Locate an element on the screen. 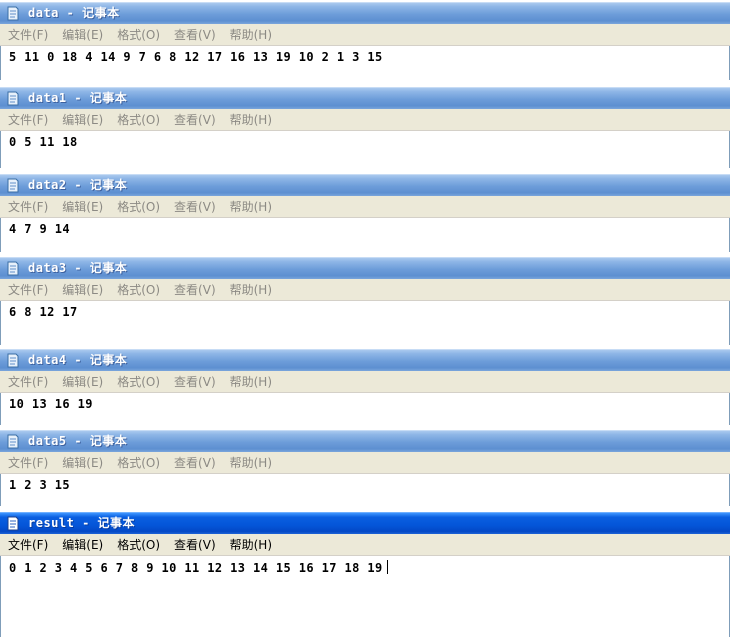 The height and width of the screenshot is (637, 730). window-title: result - 记事本 is located at coordinates (82, 523).